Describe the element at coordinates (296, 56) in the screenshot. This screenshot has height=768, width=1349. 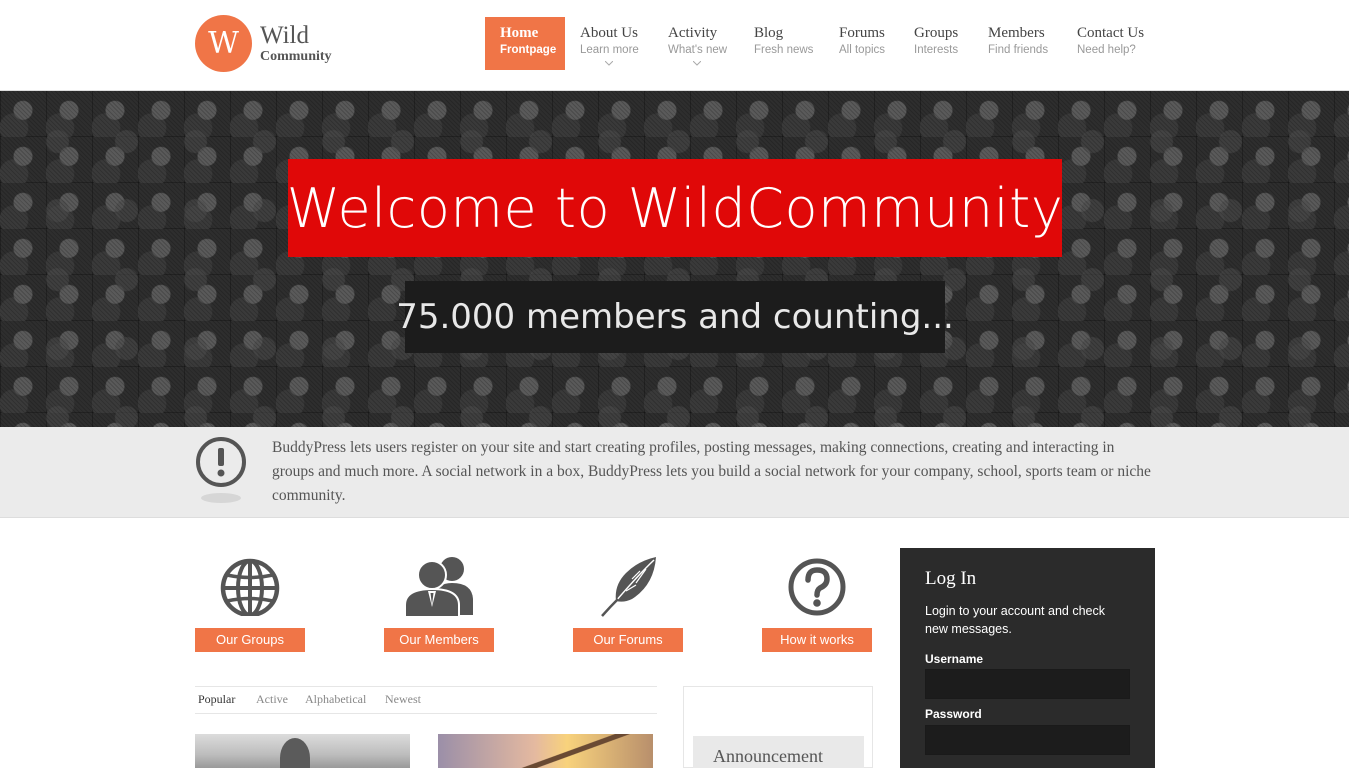
I see `logo-name-line2: Community` at that location.